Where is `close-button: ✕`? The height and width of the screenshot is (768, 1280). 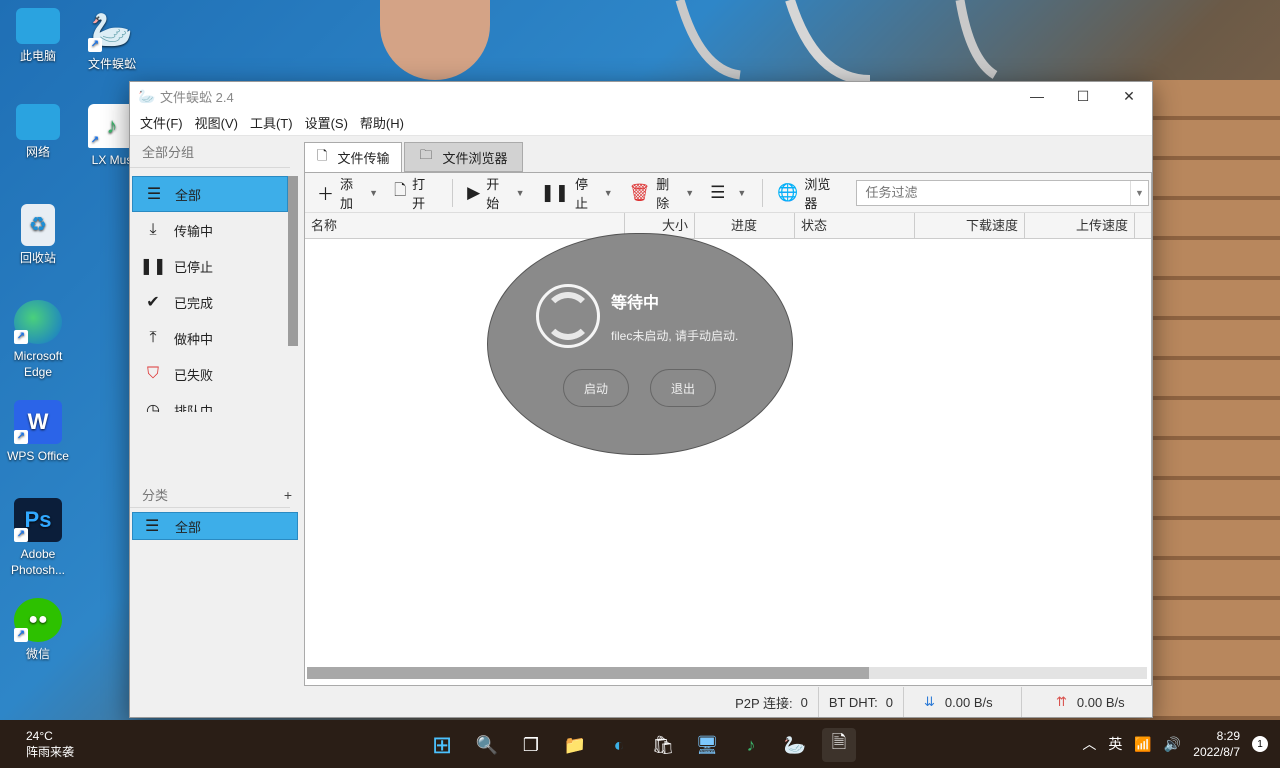
close-button: ✕ is located at coordinates (1129, 96).